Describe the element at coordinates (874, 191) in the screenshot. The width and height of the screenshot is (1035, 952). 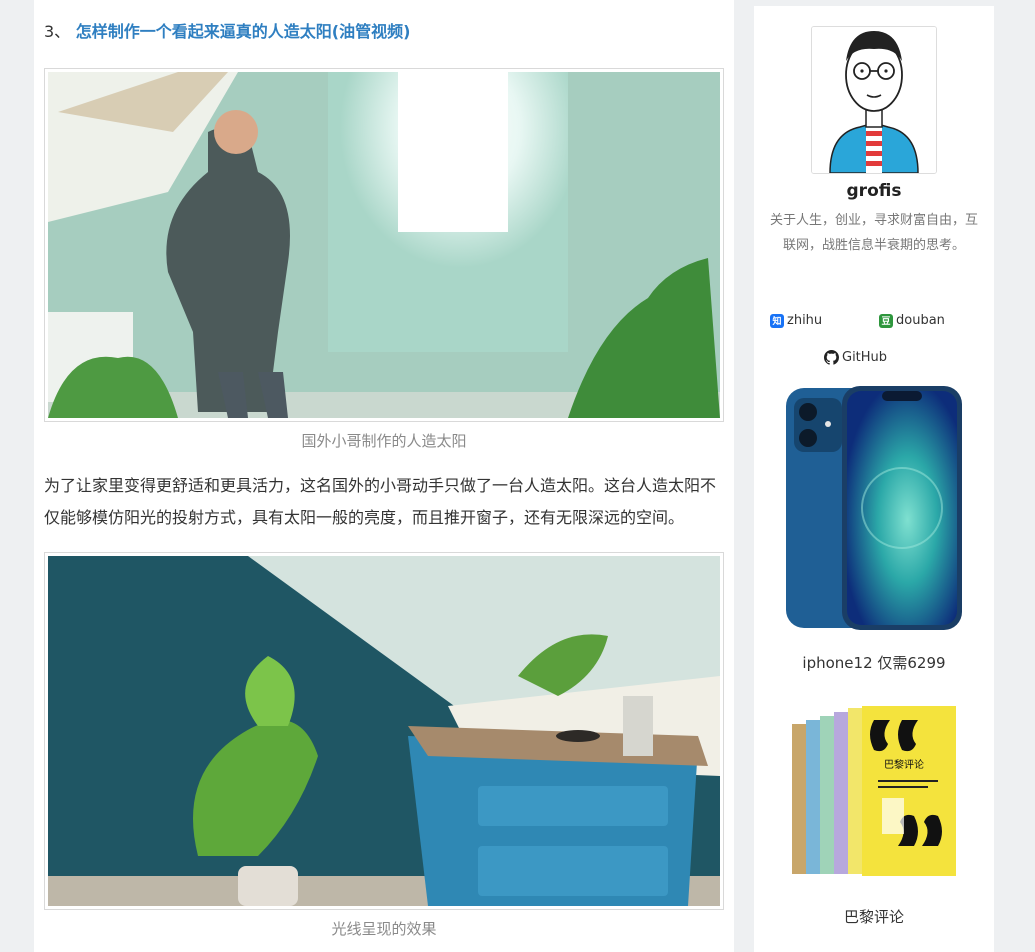
I see `author-name: grofis` at that location.